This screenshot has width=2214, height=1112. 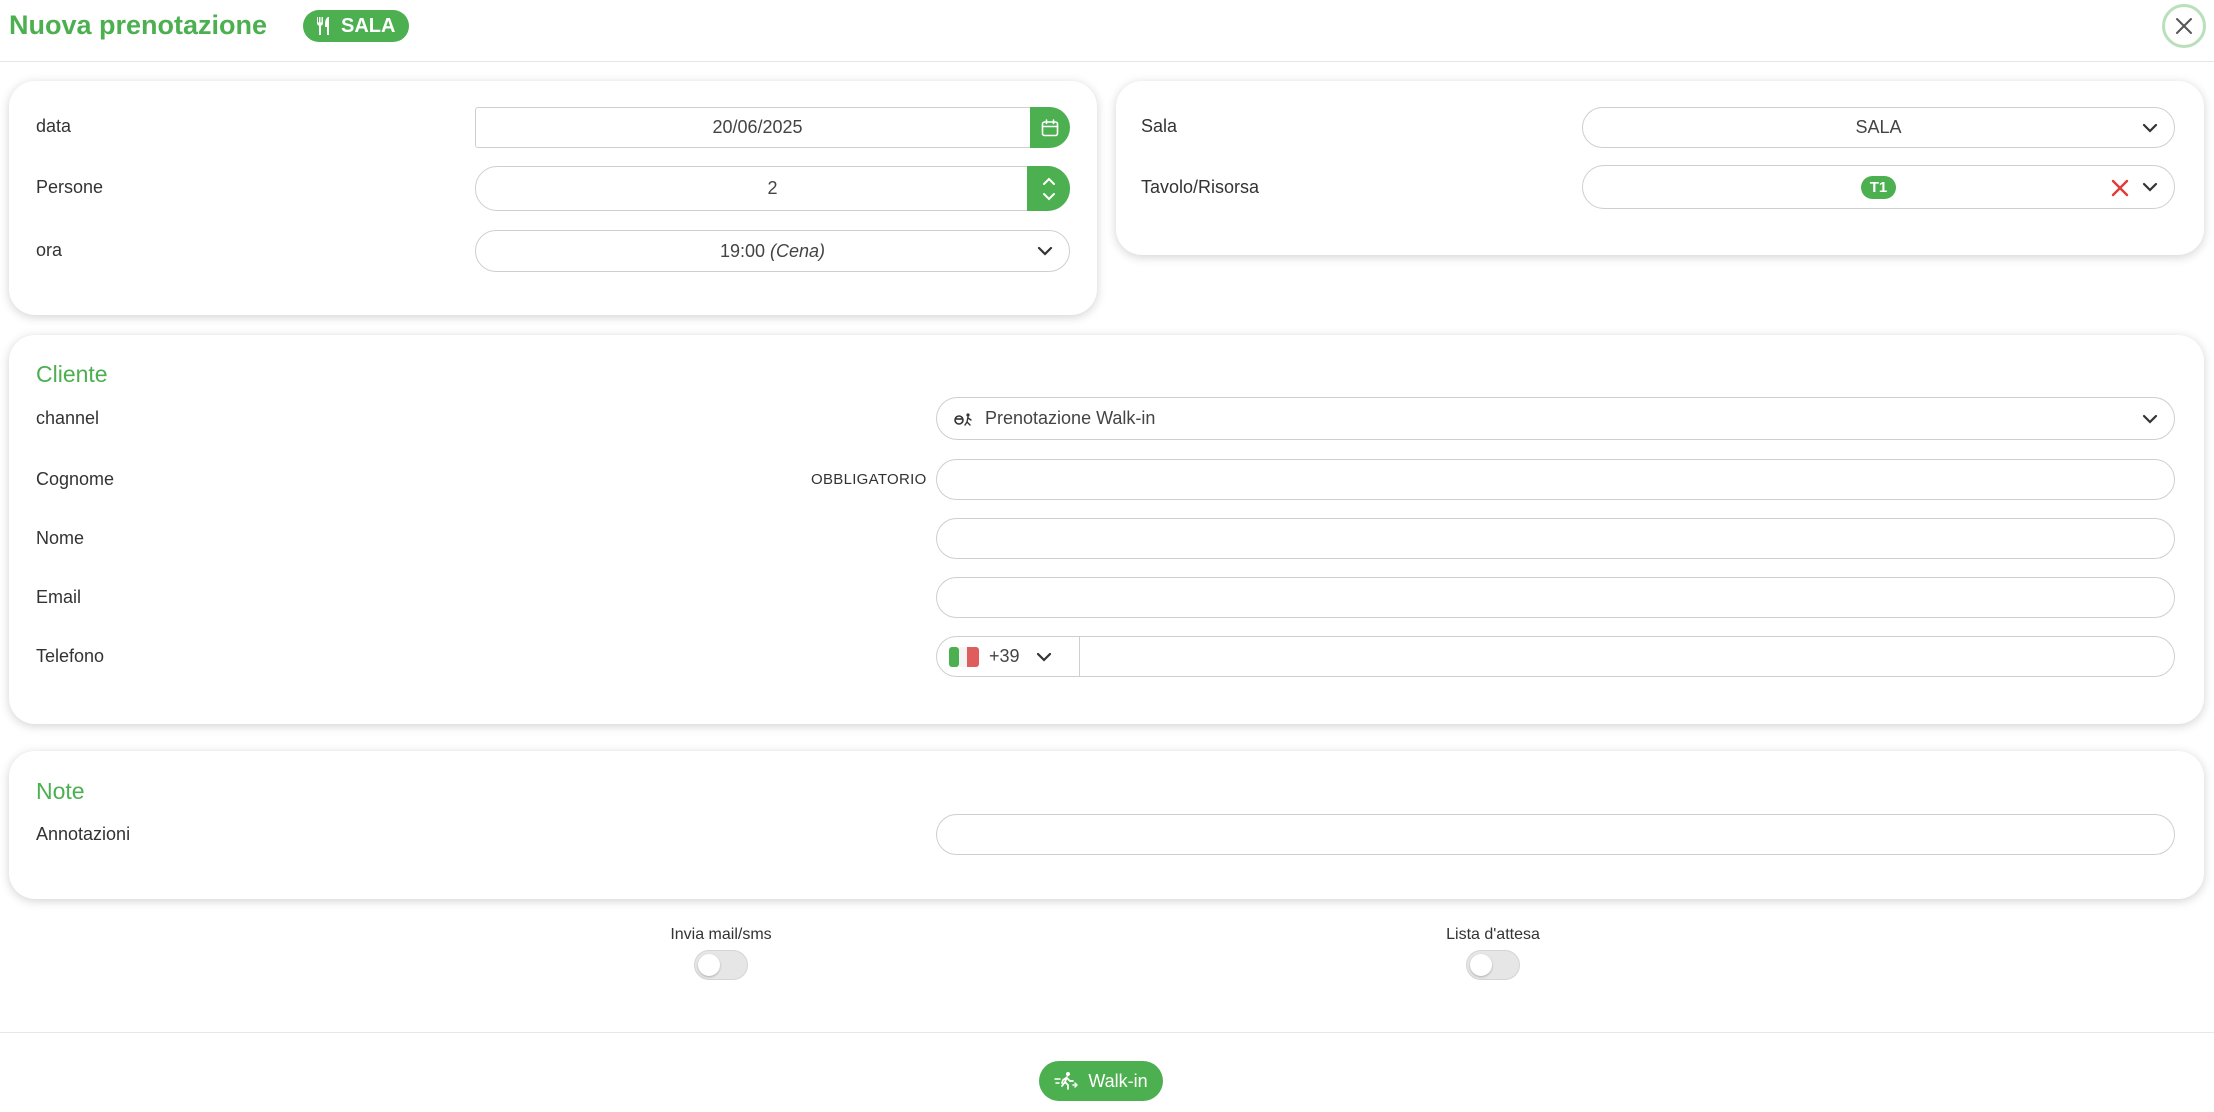 What do you see at coordinates (798, 250) in the screenshot?
I see `time-service: (Cena)` at bounding box center [798, 250].